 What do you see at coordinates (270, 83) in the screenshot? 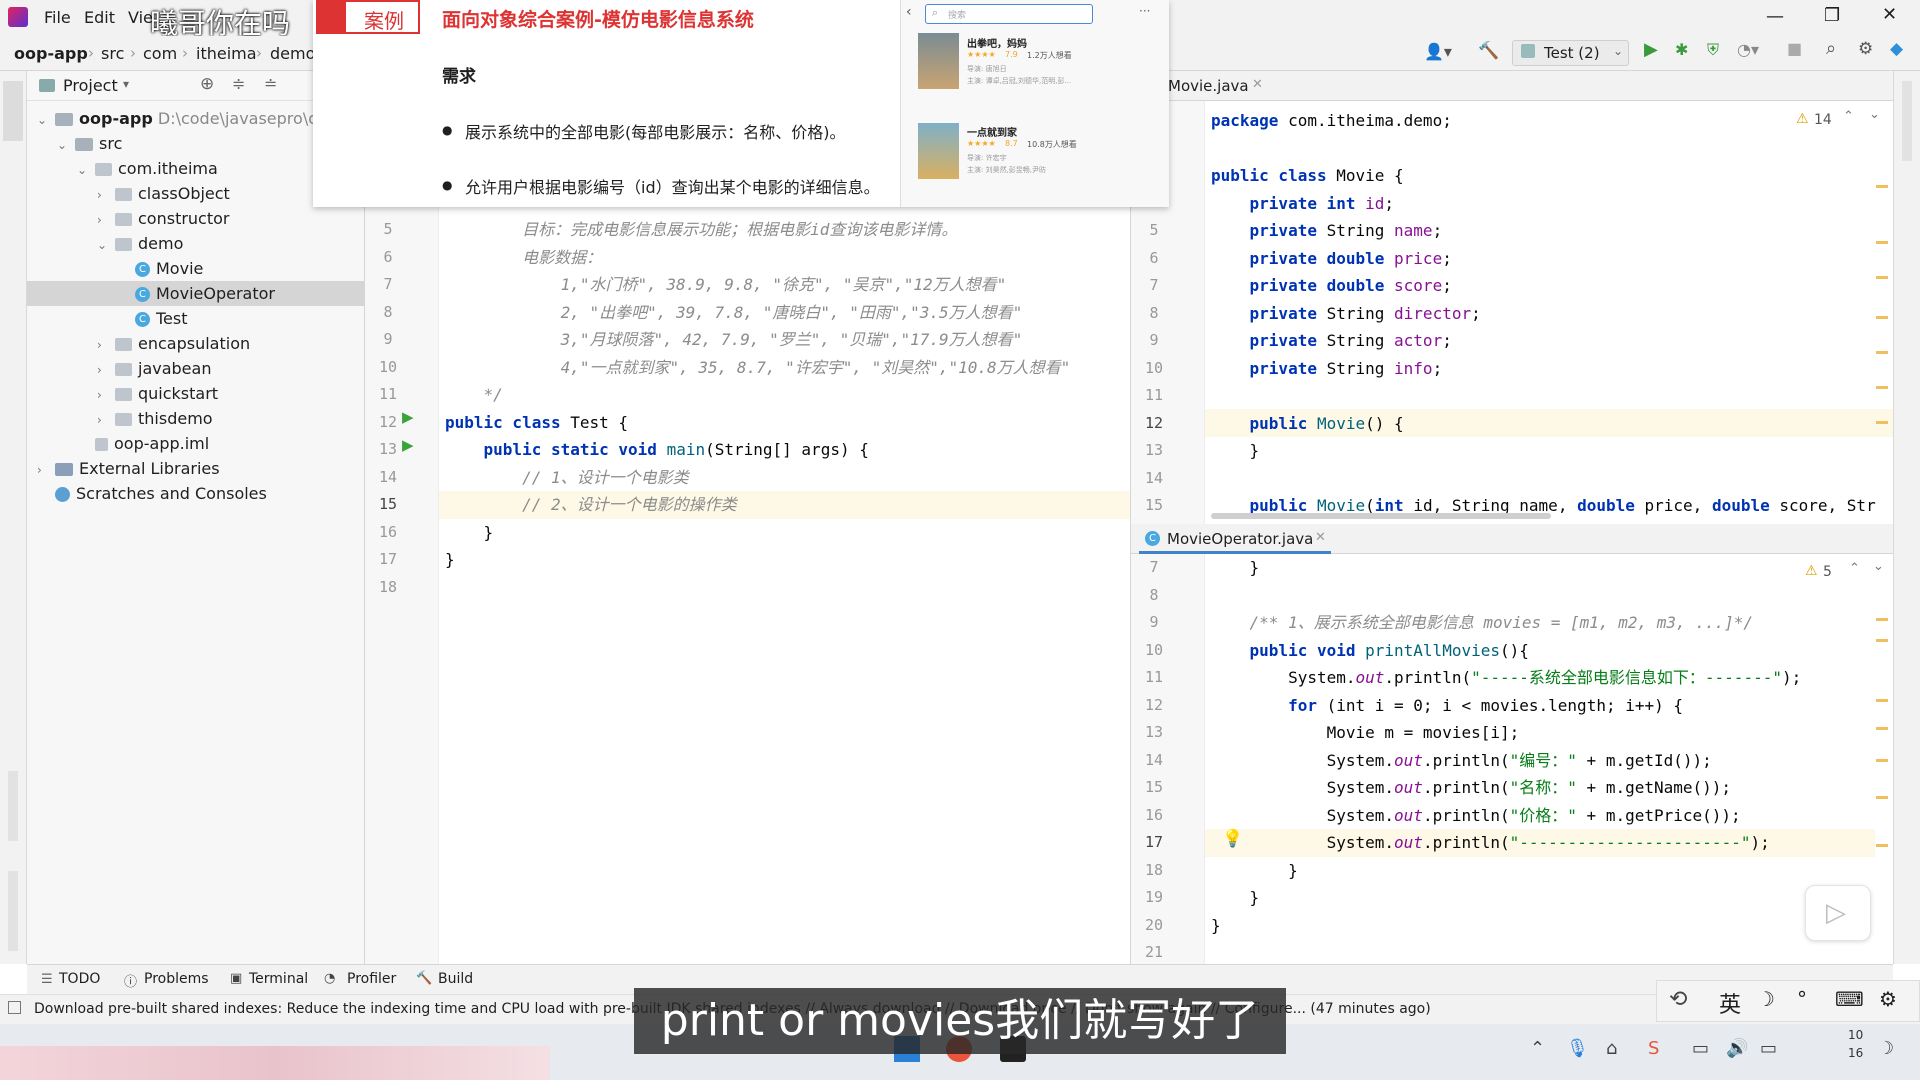
I see `collapse-all-icon: ≐` at bounding box center [270, 83].